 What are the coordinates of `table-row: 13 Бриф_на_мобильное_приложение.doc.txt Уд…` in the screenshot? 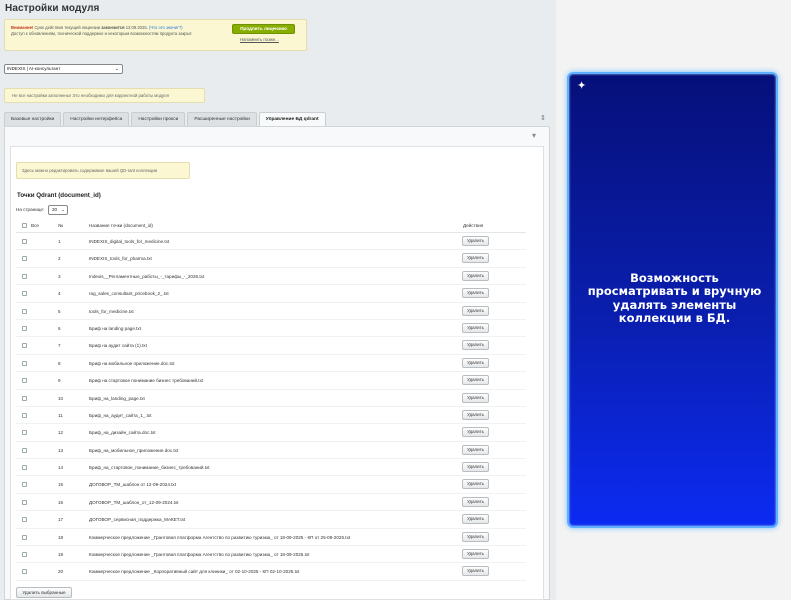 It's located at (271, 451).